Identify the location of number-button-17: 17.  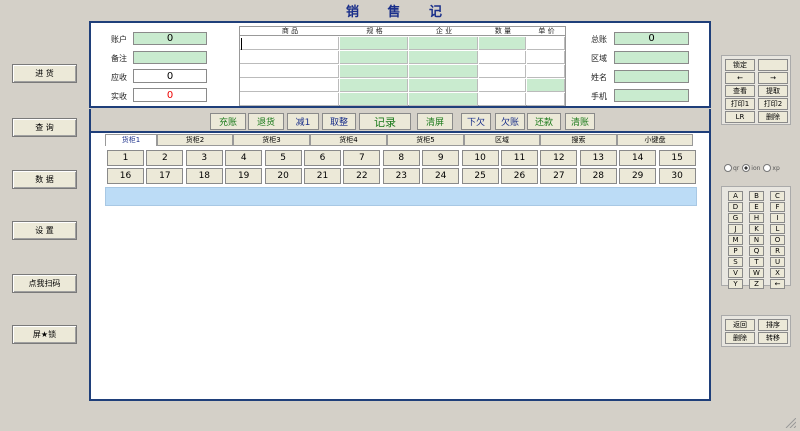
(165, 176).